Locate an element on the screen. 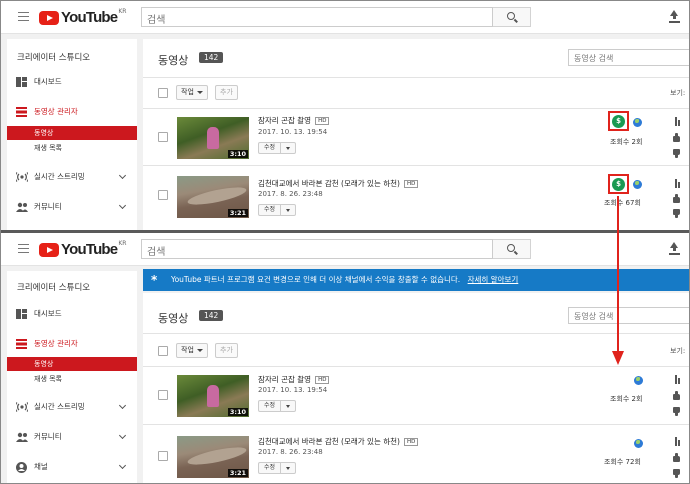 This screenshot has width=690, height=484. view-count: 조회수 67회 is located at coordinates (622, 203).